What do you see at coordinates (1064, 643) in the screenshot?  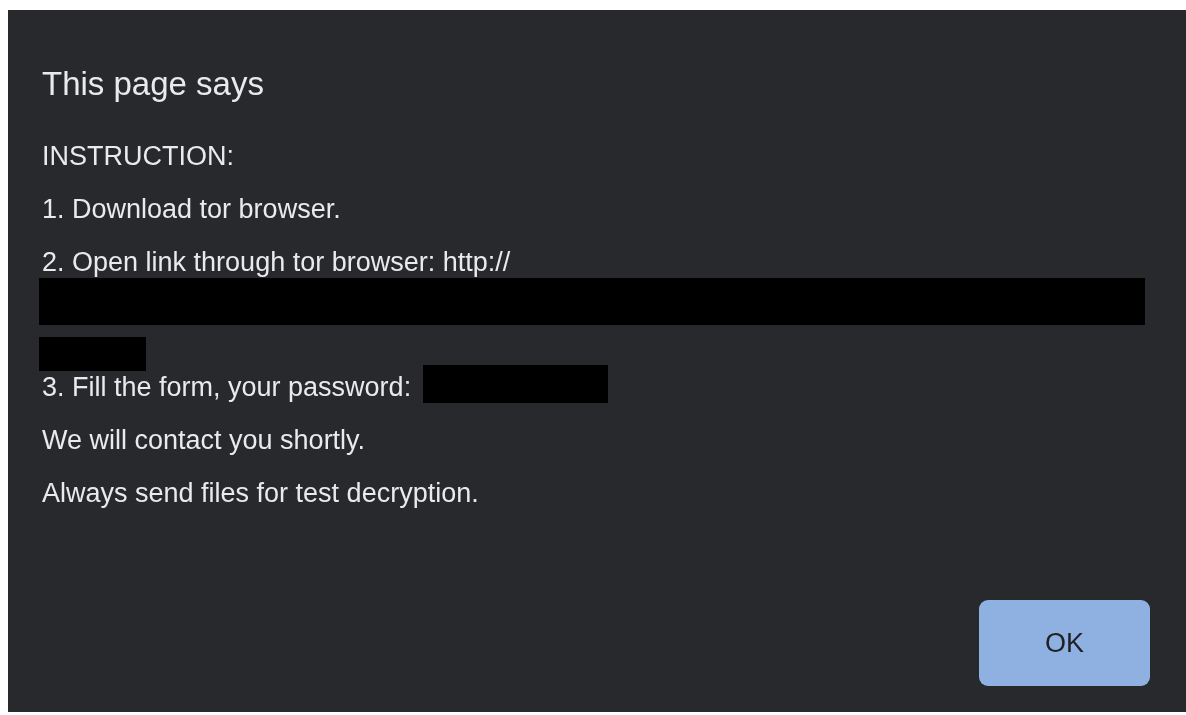 I see `ok-button: OK` at bounding box center [1064, 643].